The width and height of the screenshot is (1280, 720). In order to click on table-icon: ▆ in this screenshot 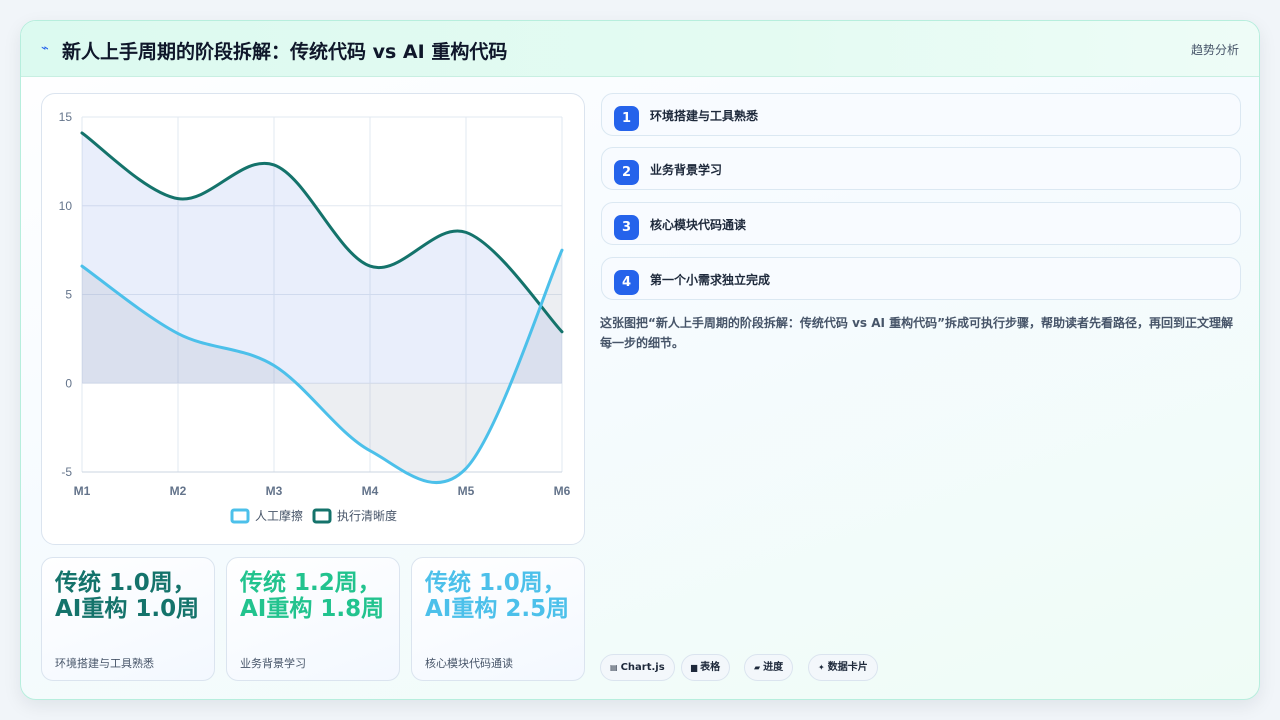, I will do `click(694, 667)`.